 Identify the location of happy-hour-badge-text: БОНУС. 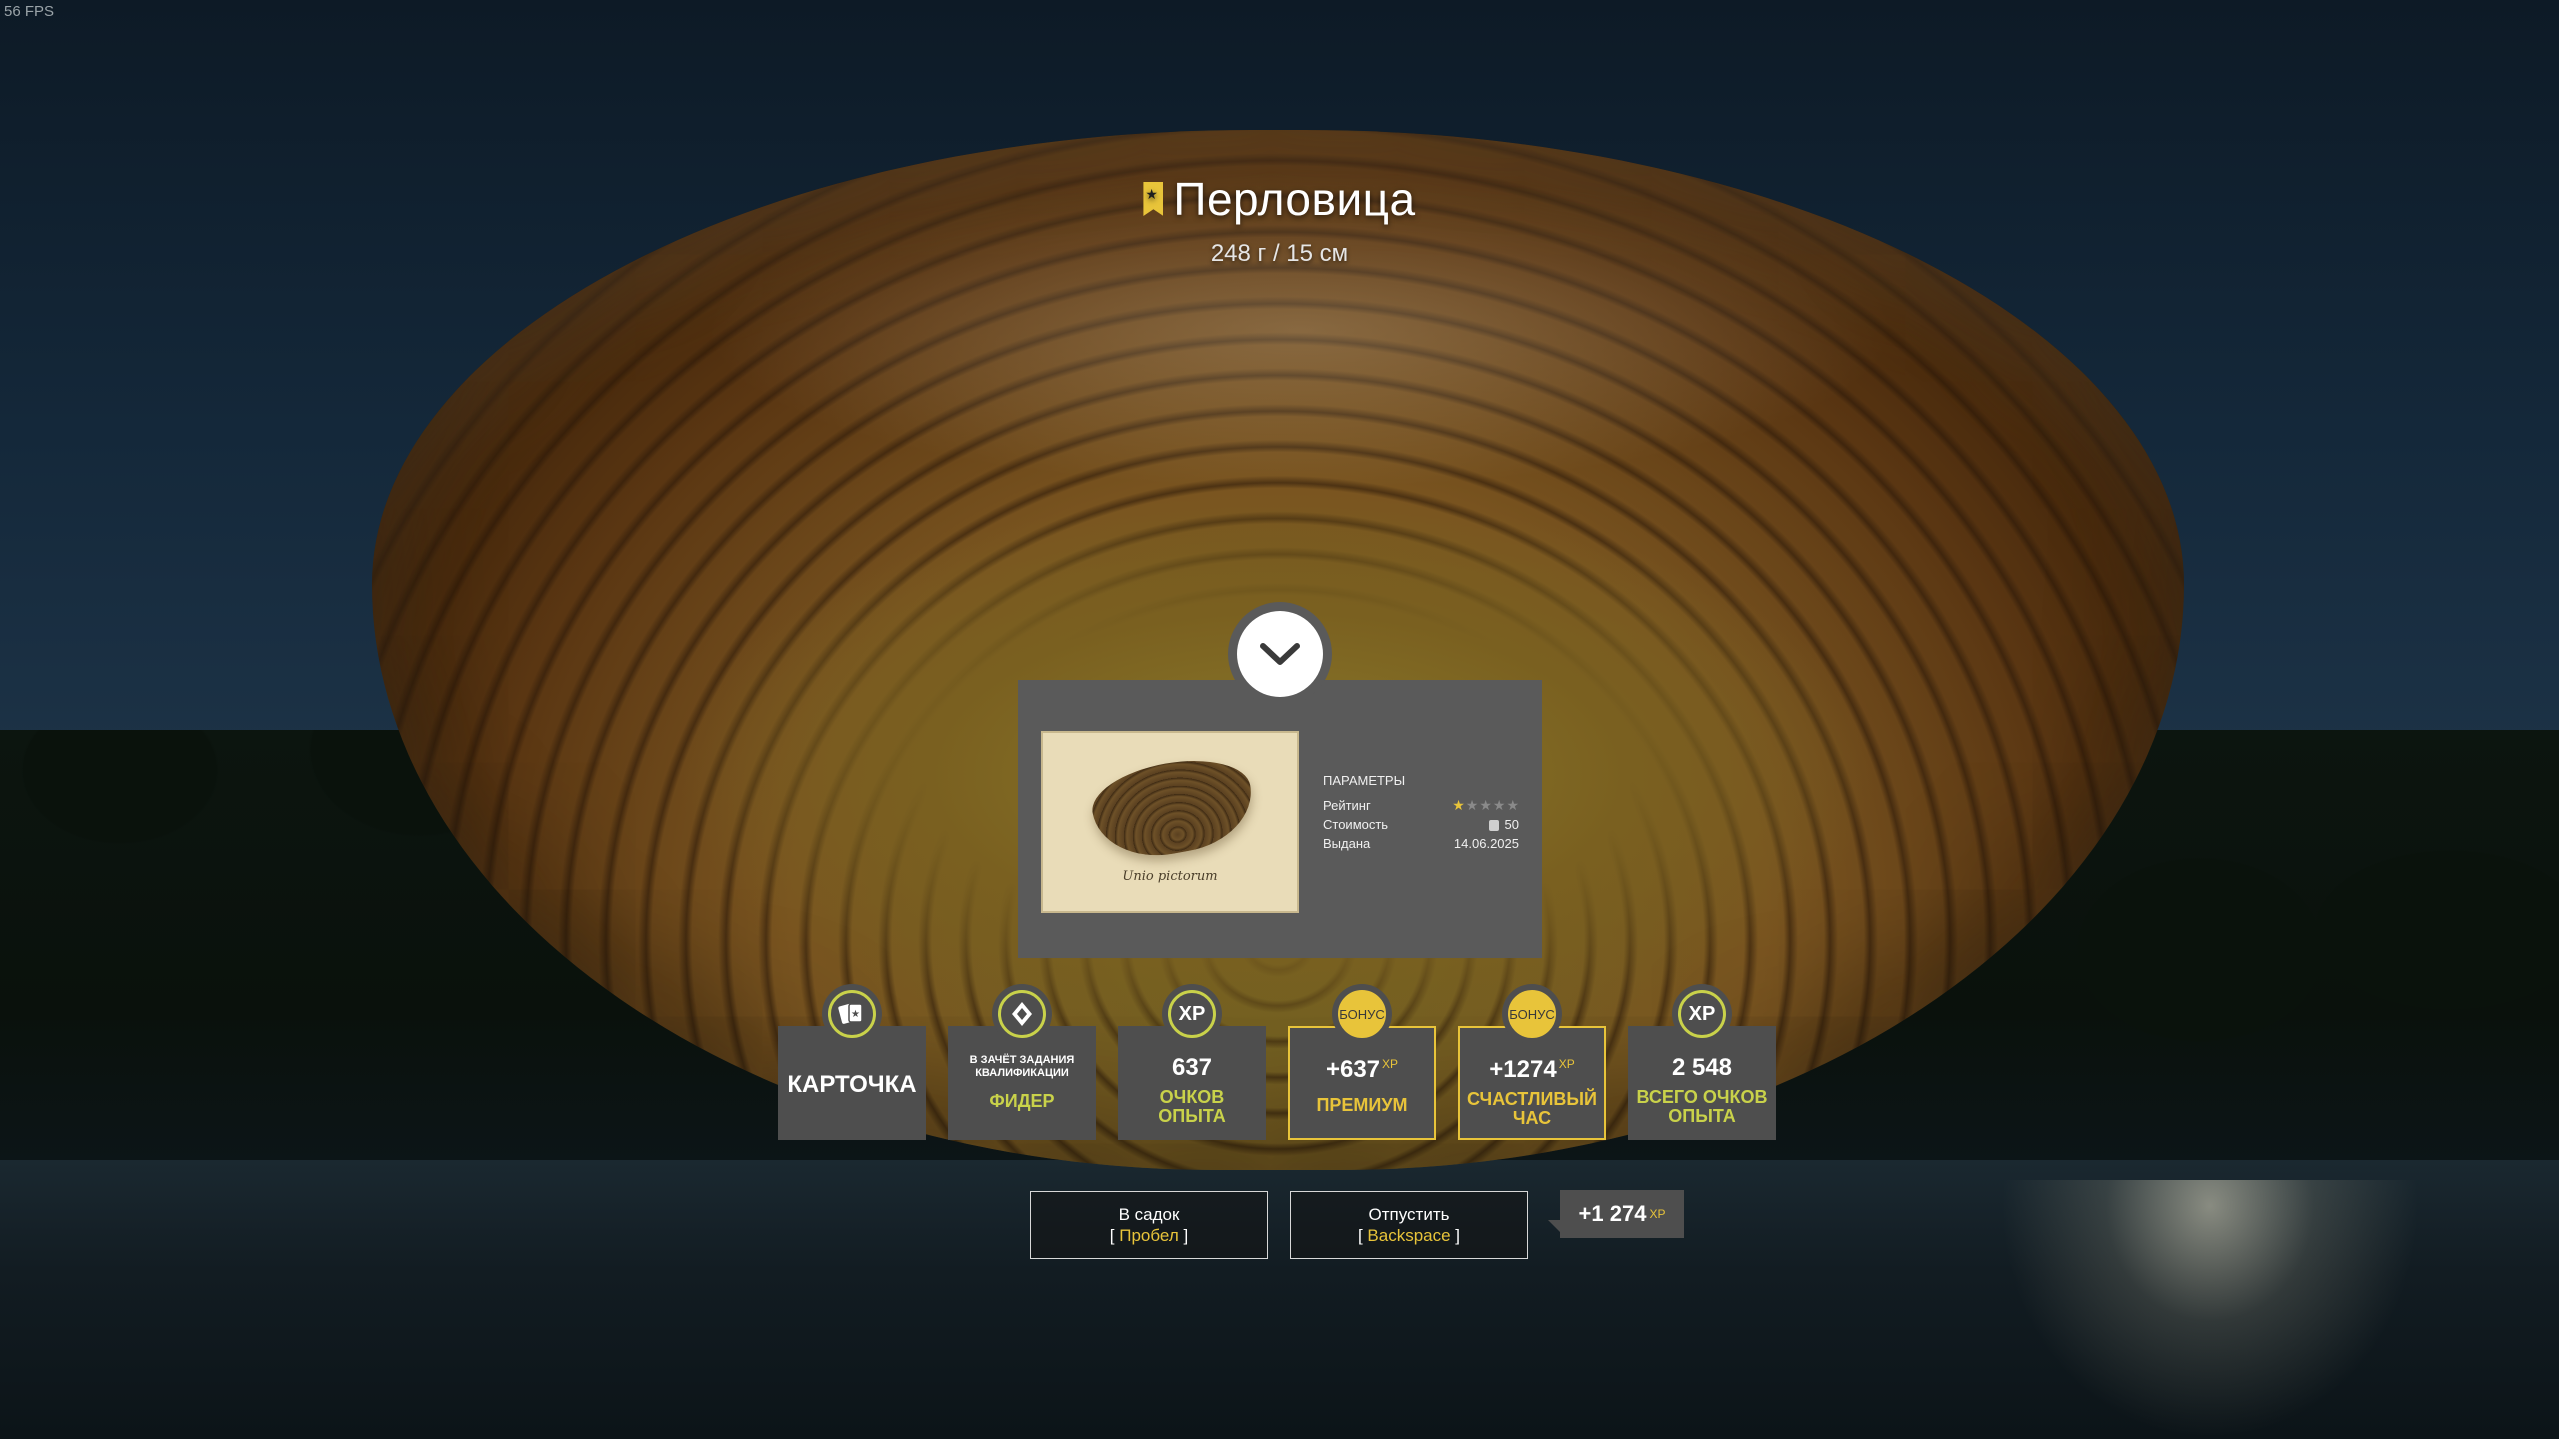
(1532, 1014).